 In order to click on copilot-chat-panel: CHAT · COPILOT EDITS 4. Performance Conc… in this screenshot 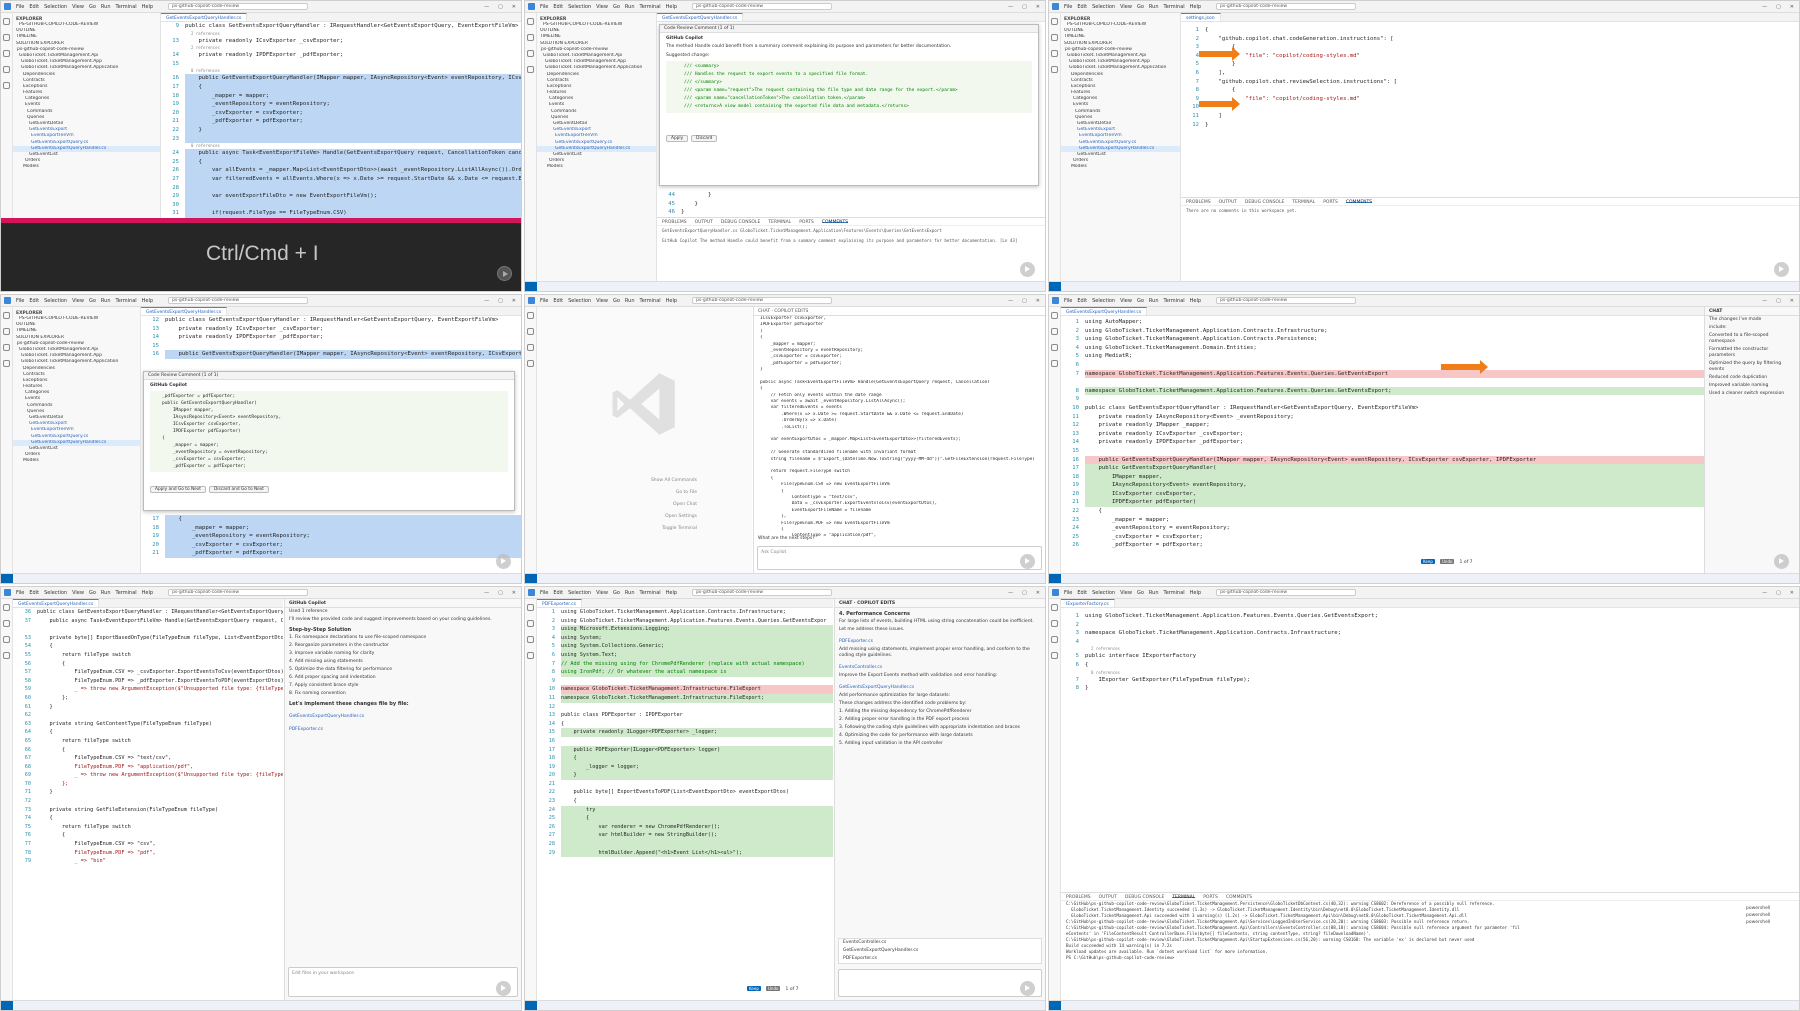, I will do `click(939, 799)`.